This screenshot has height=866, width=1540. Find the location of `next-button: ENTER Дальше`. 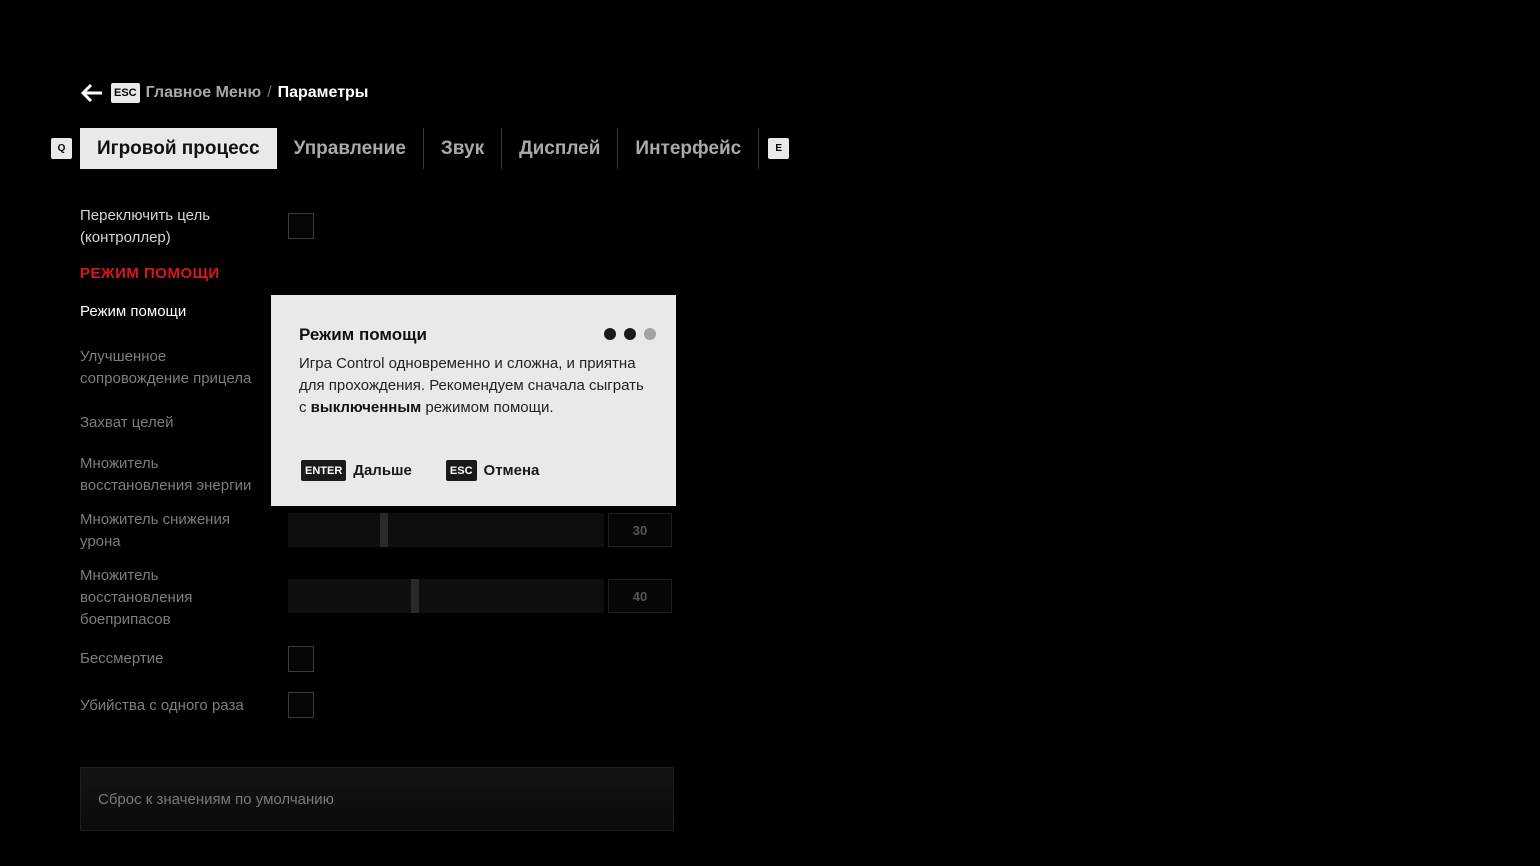

next-button: ENTER Дальше is located at coordinates (356, 470).